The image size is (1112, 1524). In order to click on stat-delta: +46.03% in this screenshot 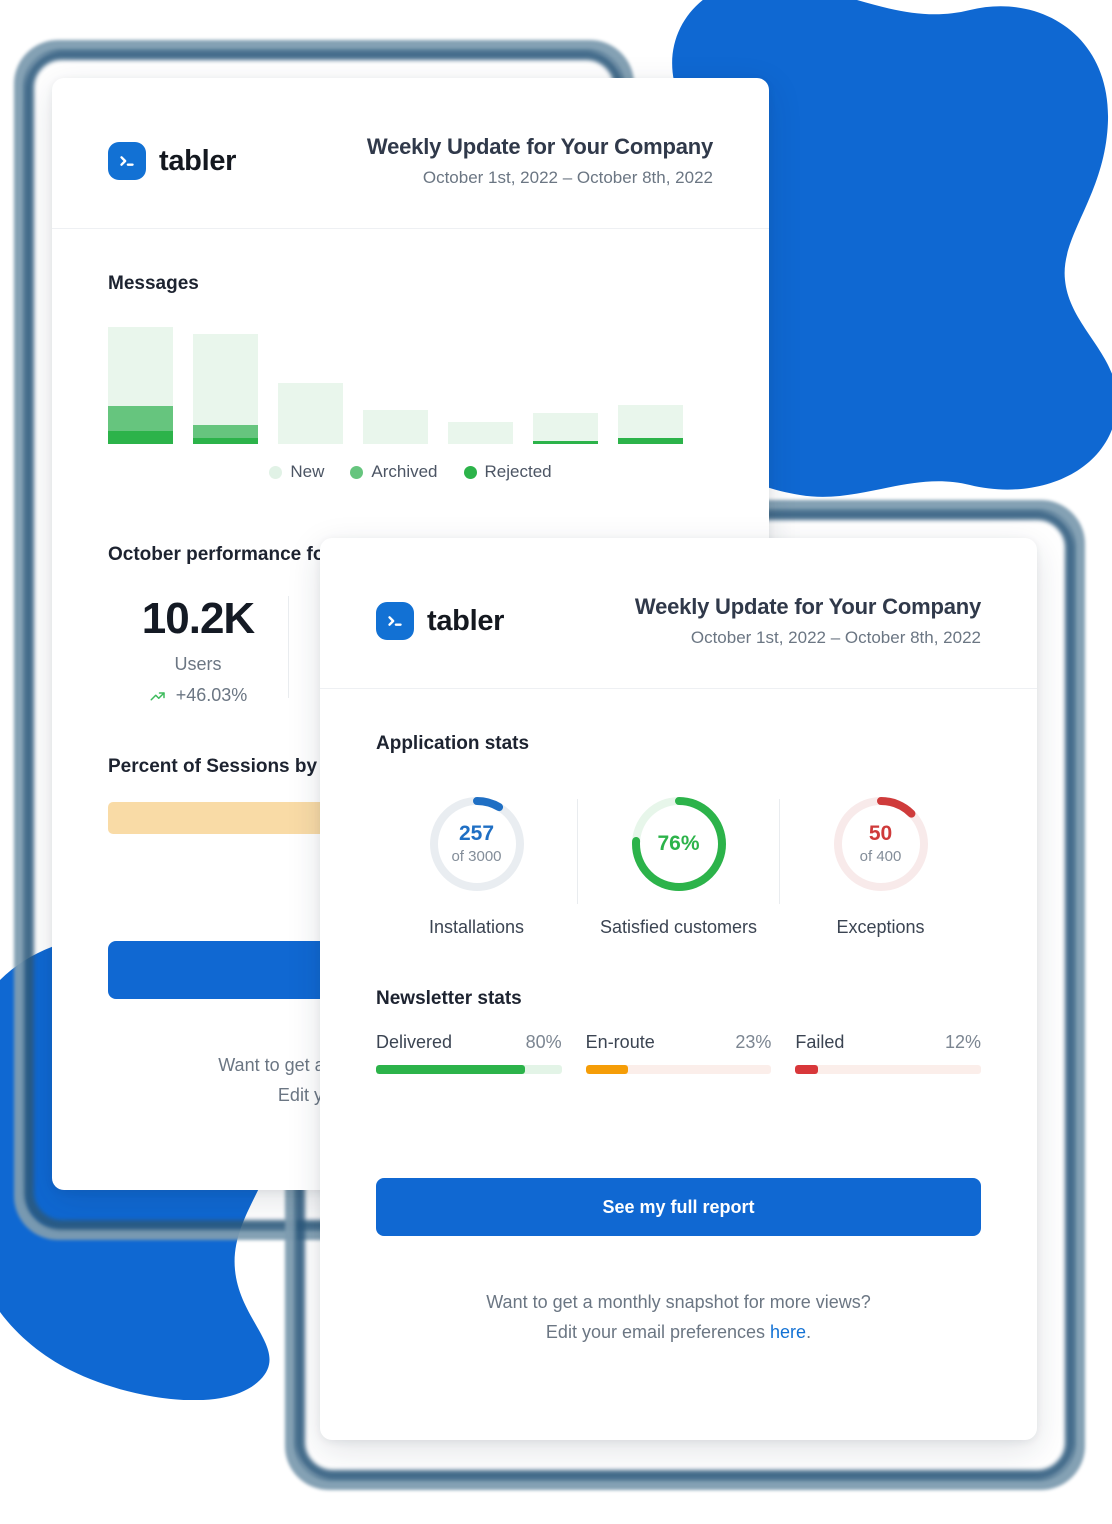, I will do `click(198, 695)`.